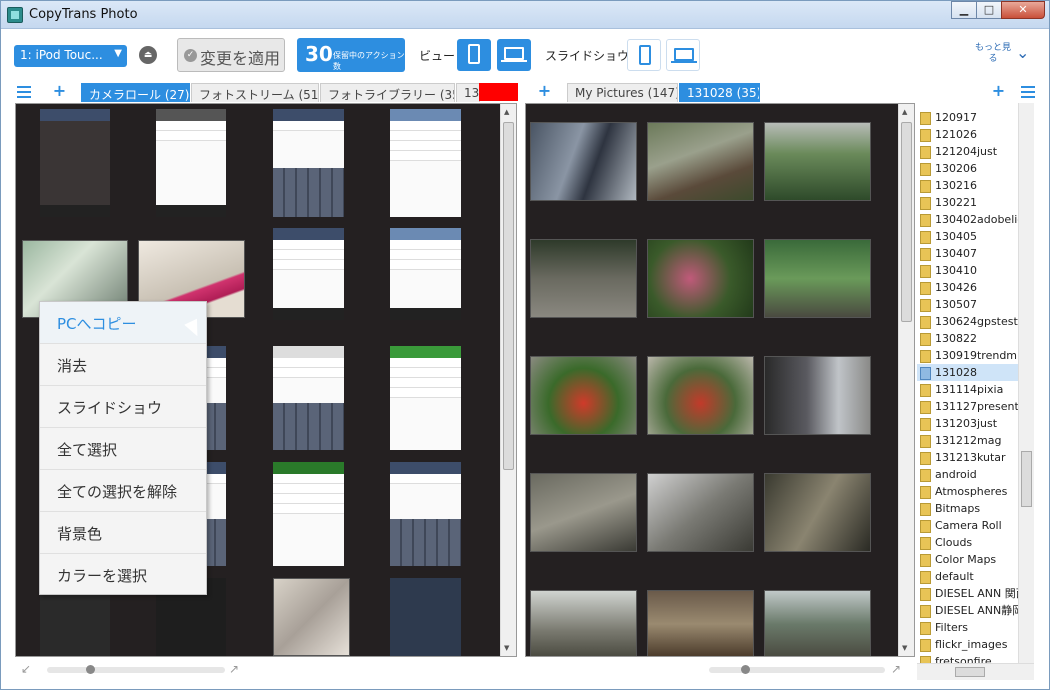  I want to click on folder-item: 130407, so click(975, 253).